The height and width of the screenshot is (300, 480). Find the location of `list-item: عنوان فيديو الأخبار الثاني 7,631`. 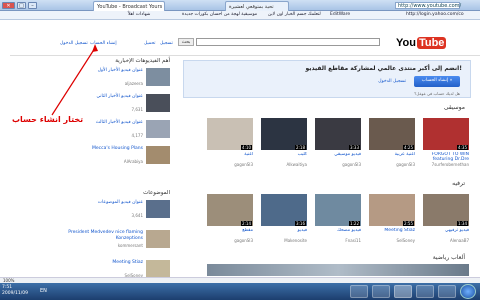

list-item: عنوان فيديو الأخبار الثاني 7,631 is located at coordinates (116, 107).